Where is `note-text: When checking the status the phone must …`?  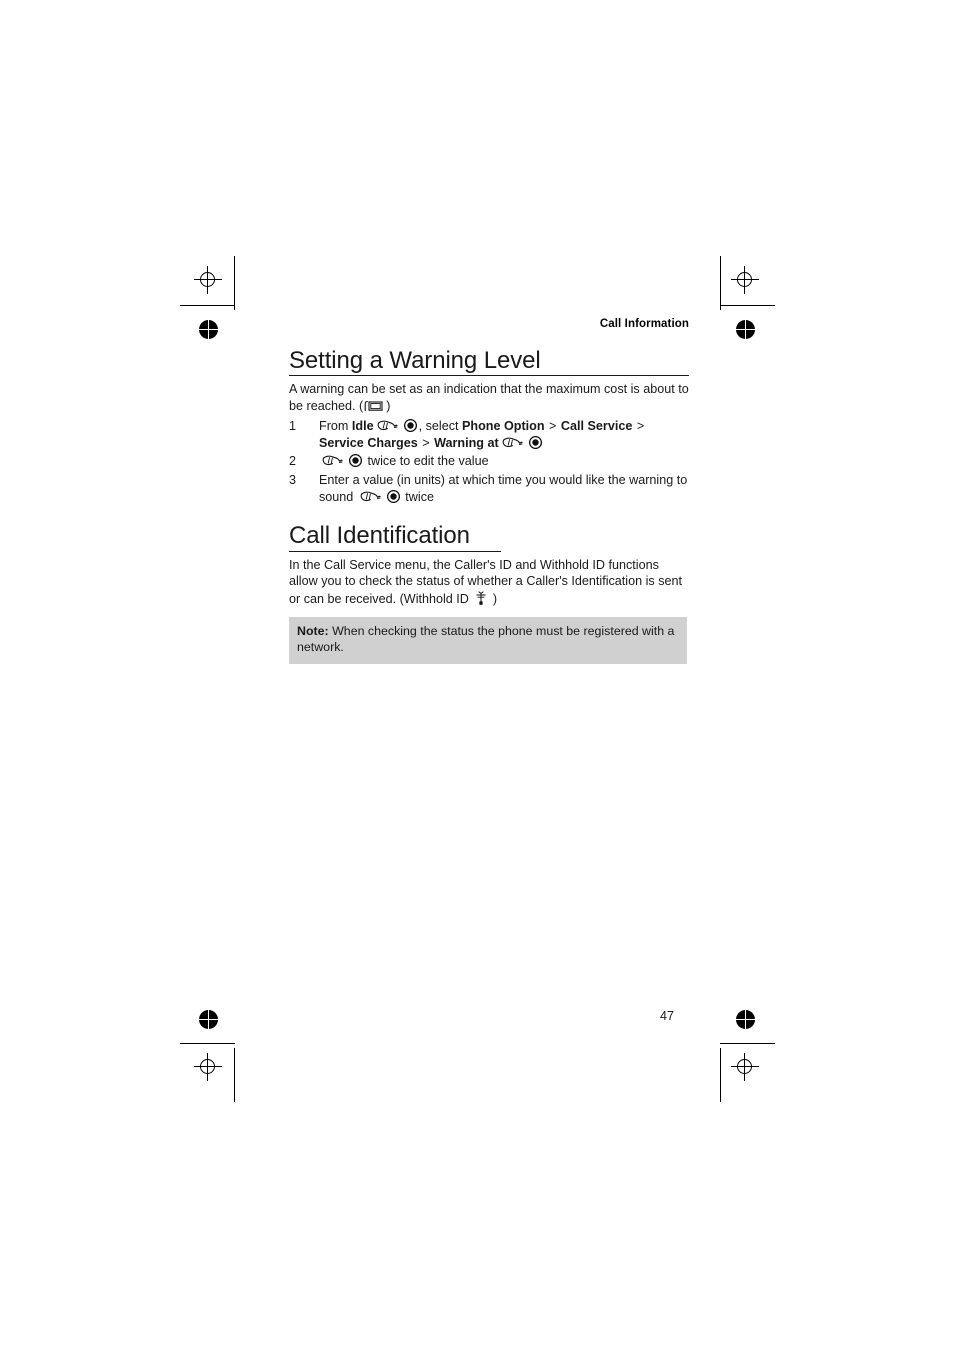
note-text: When checking the status the phone must … is located at coordinates (486, 639).